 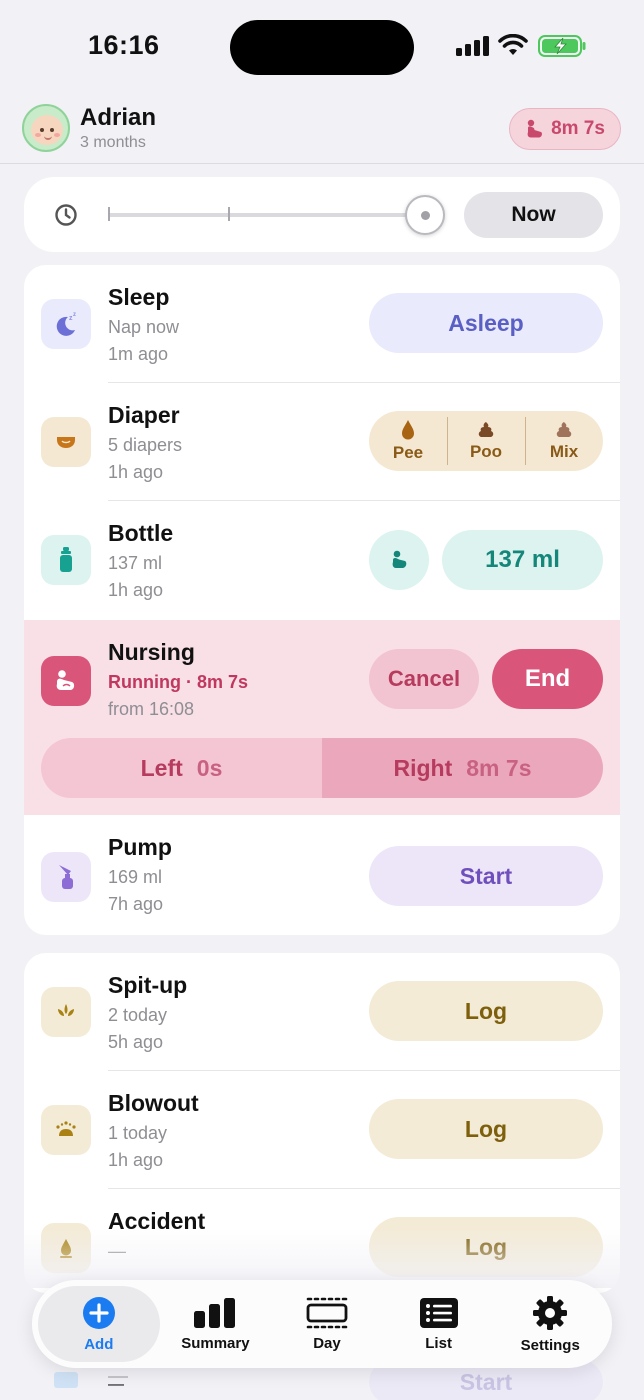 I want to click on tab-label: List, so click(x=438, y=1343).